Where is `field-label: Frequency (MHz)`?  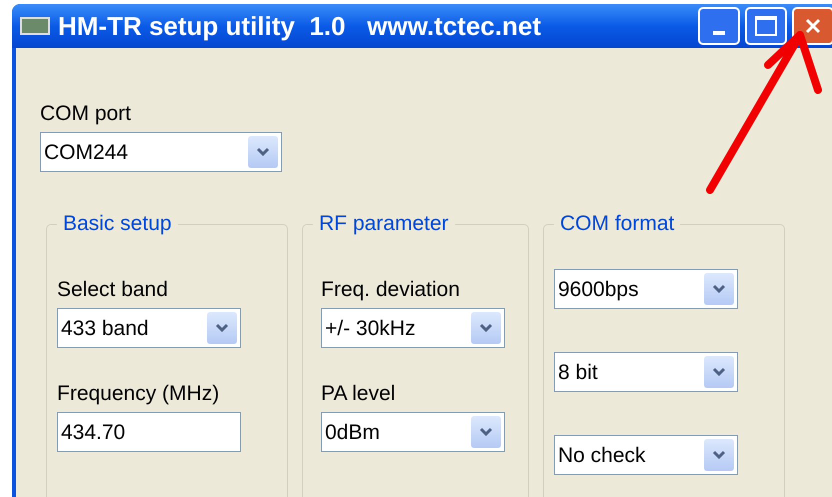 field-label: Frequency (MHz) is located at coordinates (138, 393).